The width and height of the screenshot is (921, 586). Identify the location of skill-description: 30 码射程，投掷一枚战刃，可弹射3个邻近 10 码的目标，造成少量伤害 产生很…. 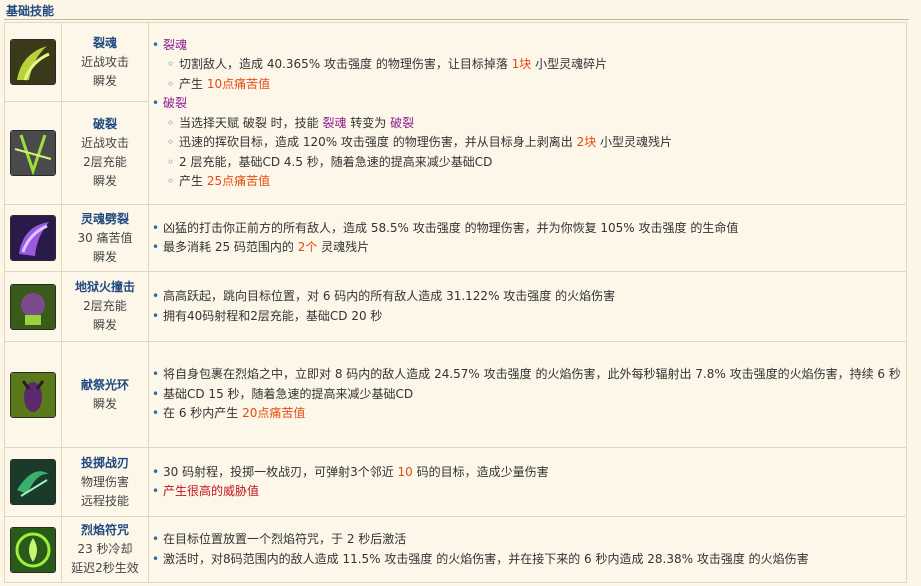
(527, 482).